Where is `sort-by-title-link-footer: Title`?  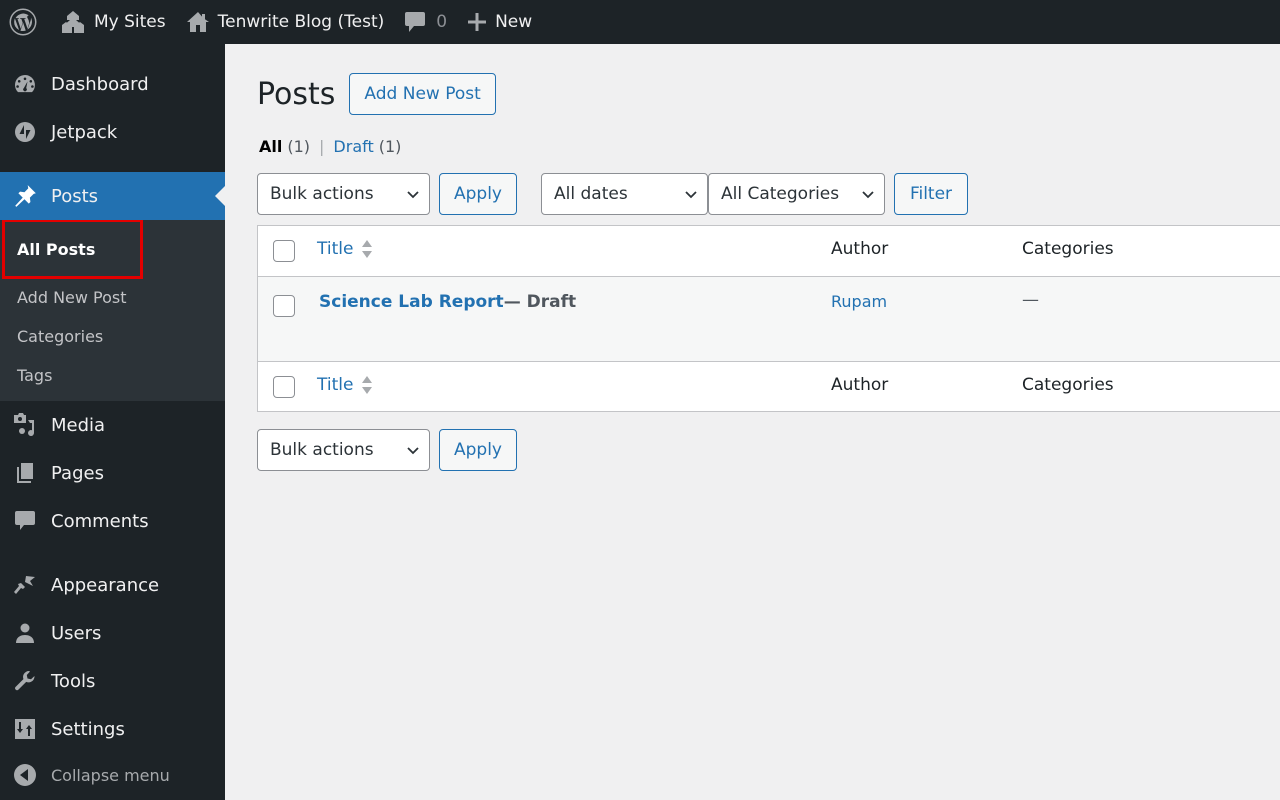
sort-by-title-link-footer: Title is located at coordinates (335, 385).